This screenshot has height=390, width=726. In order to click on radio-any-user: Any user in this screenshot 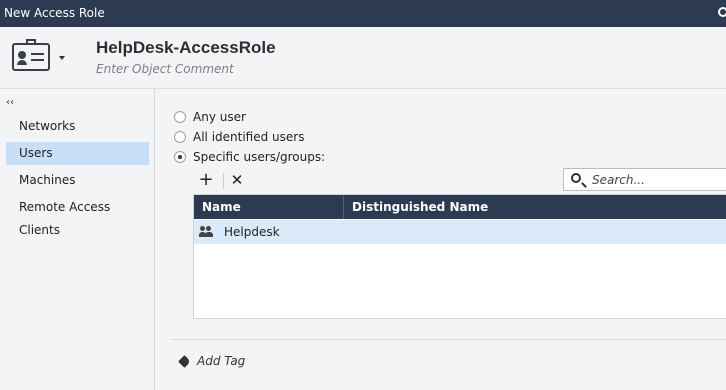, I will do `click(210, 117)`.